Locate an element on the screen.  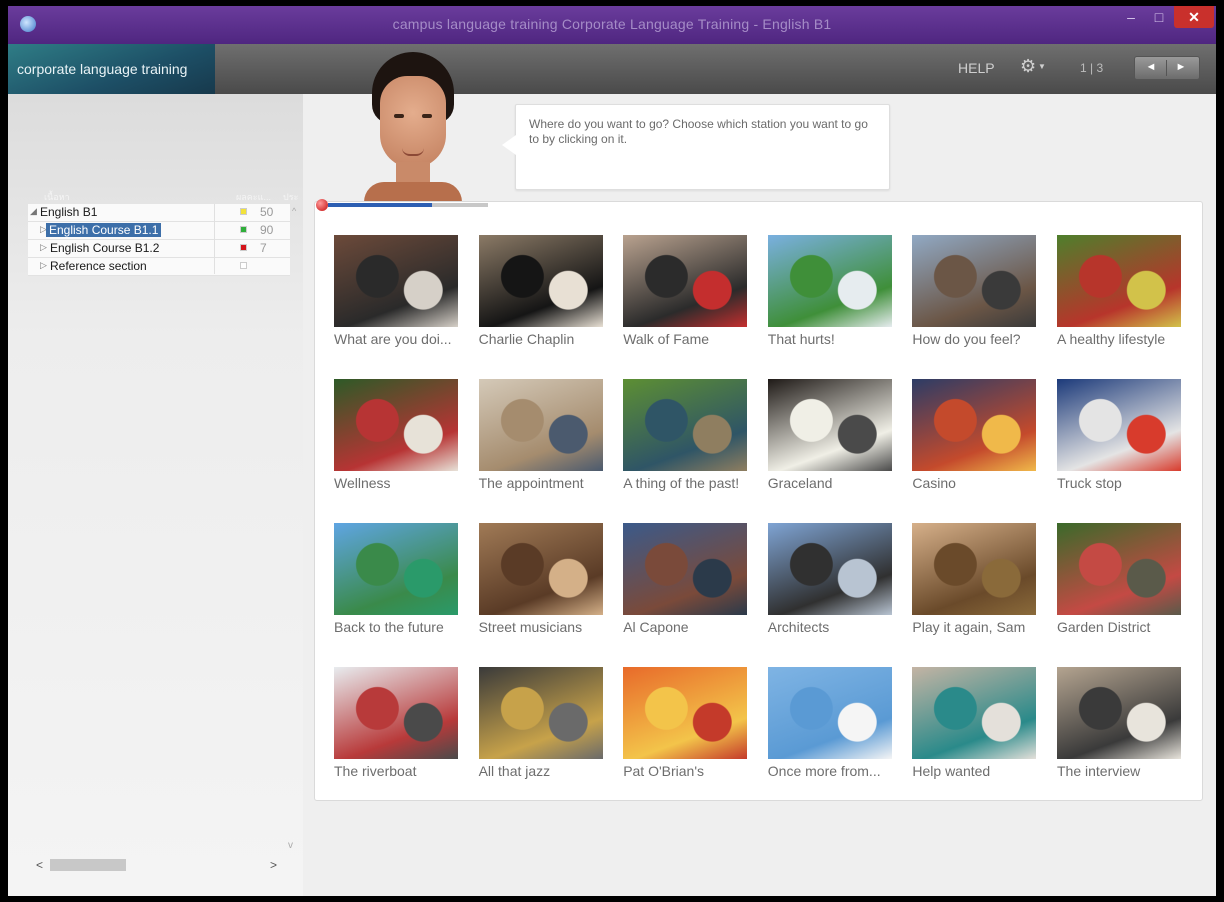
station-tile: How do you feel? is located at coordinates (975, 300).